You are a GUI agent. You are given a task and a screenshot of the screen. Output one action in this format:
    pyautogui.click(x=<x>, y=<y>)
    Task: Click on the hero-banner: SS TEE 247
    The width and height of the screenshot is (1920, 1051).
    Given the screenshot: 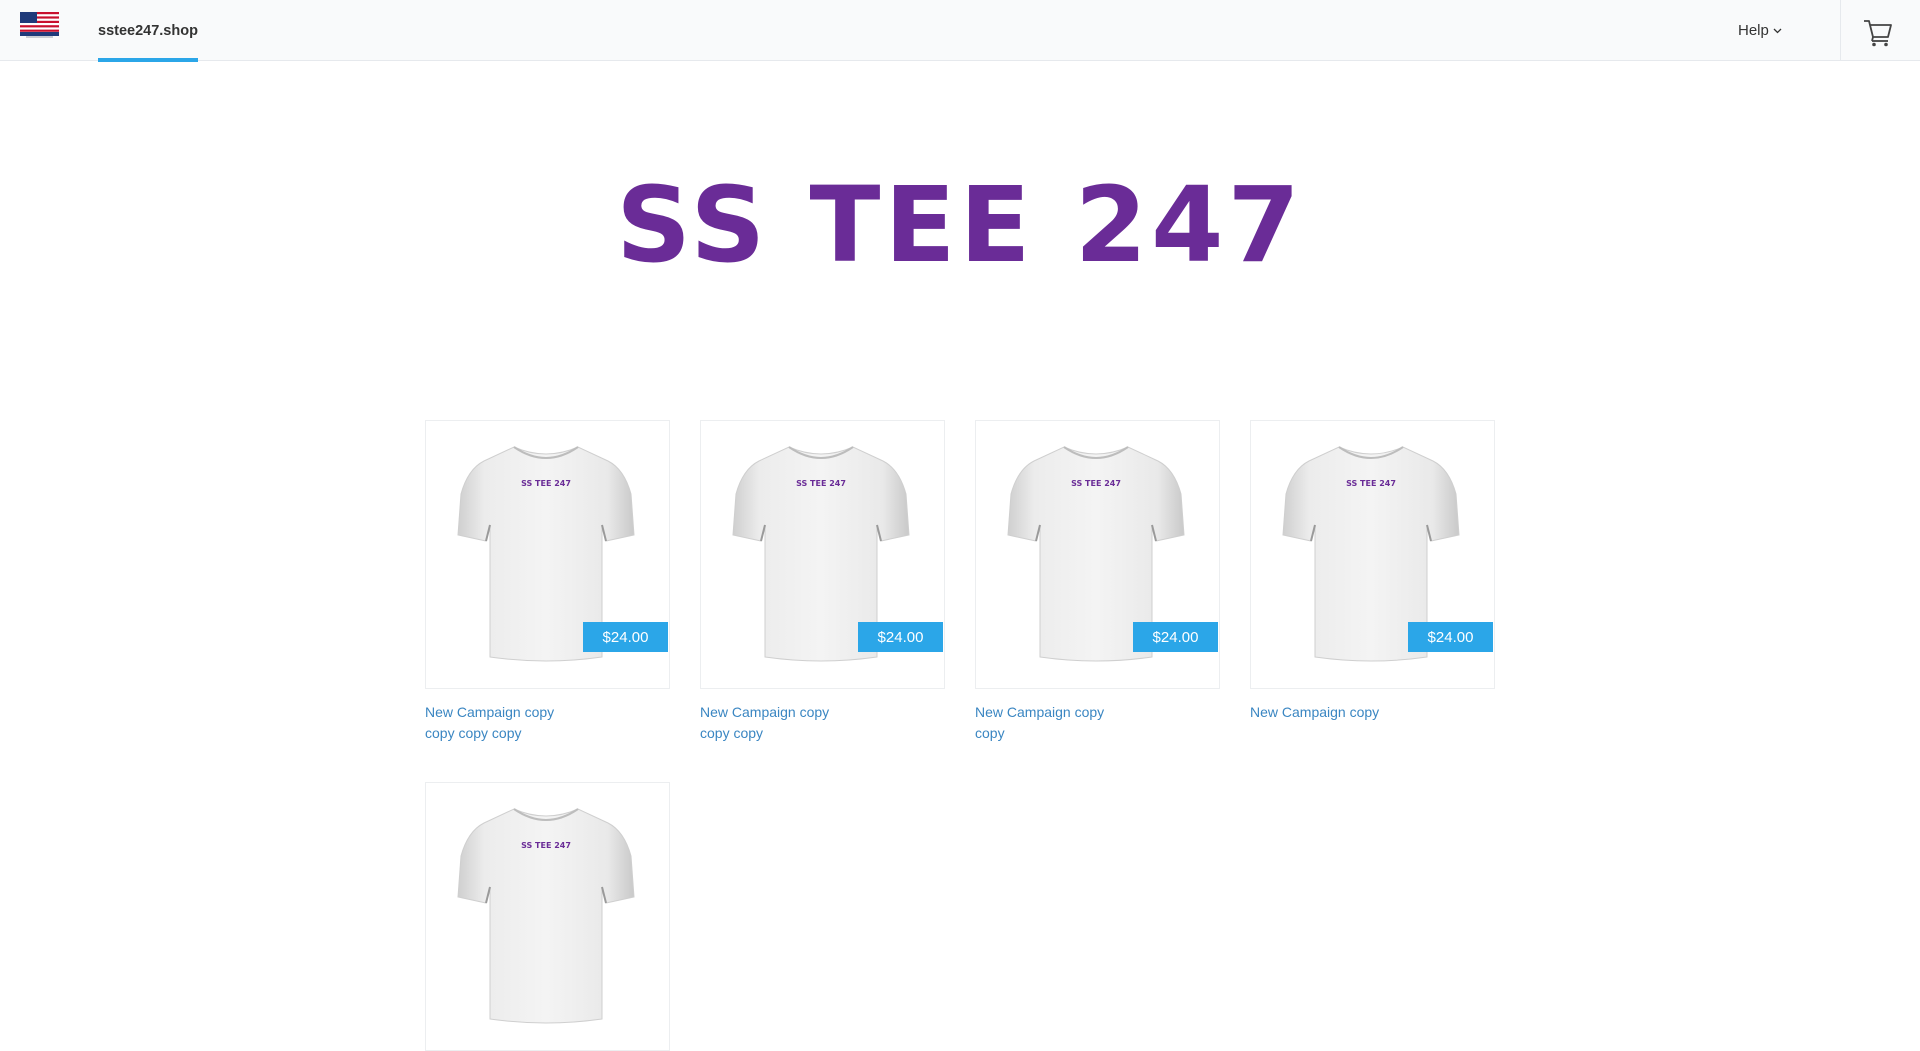 What is the action you would take?
    pyautogui.click(x=960, y=225)
    